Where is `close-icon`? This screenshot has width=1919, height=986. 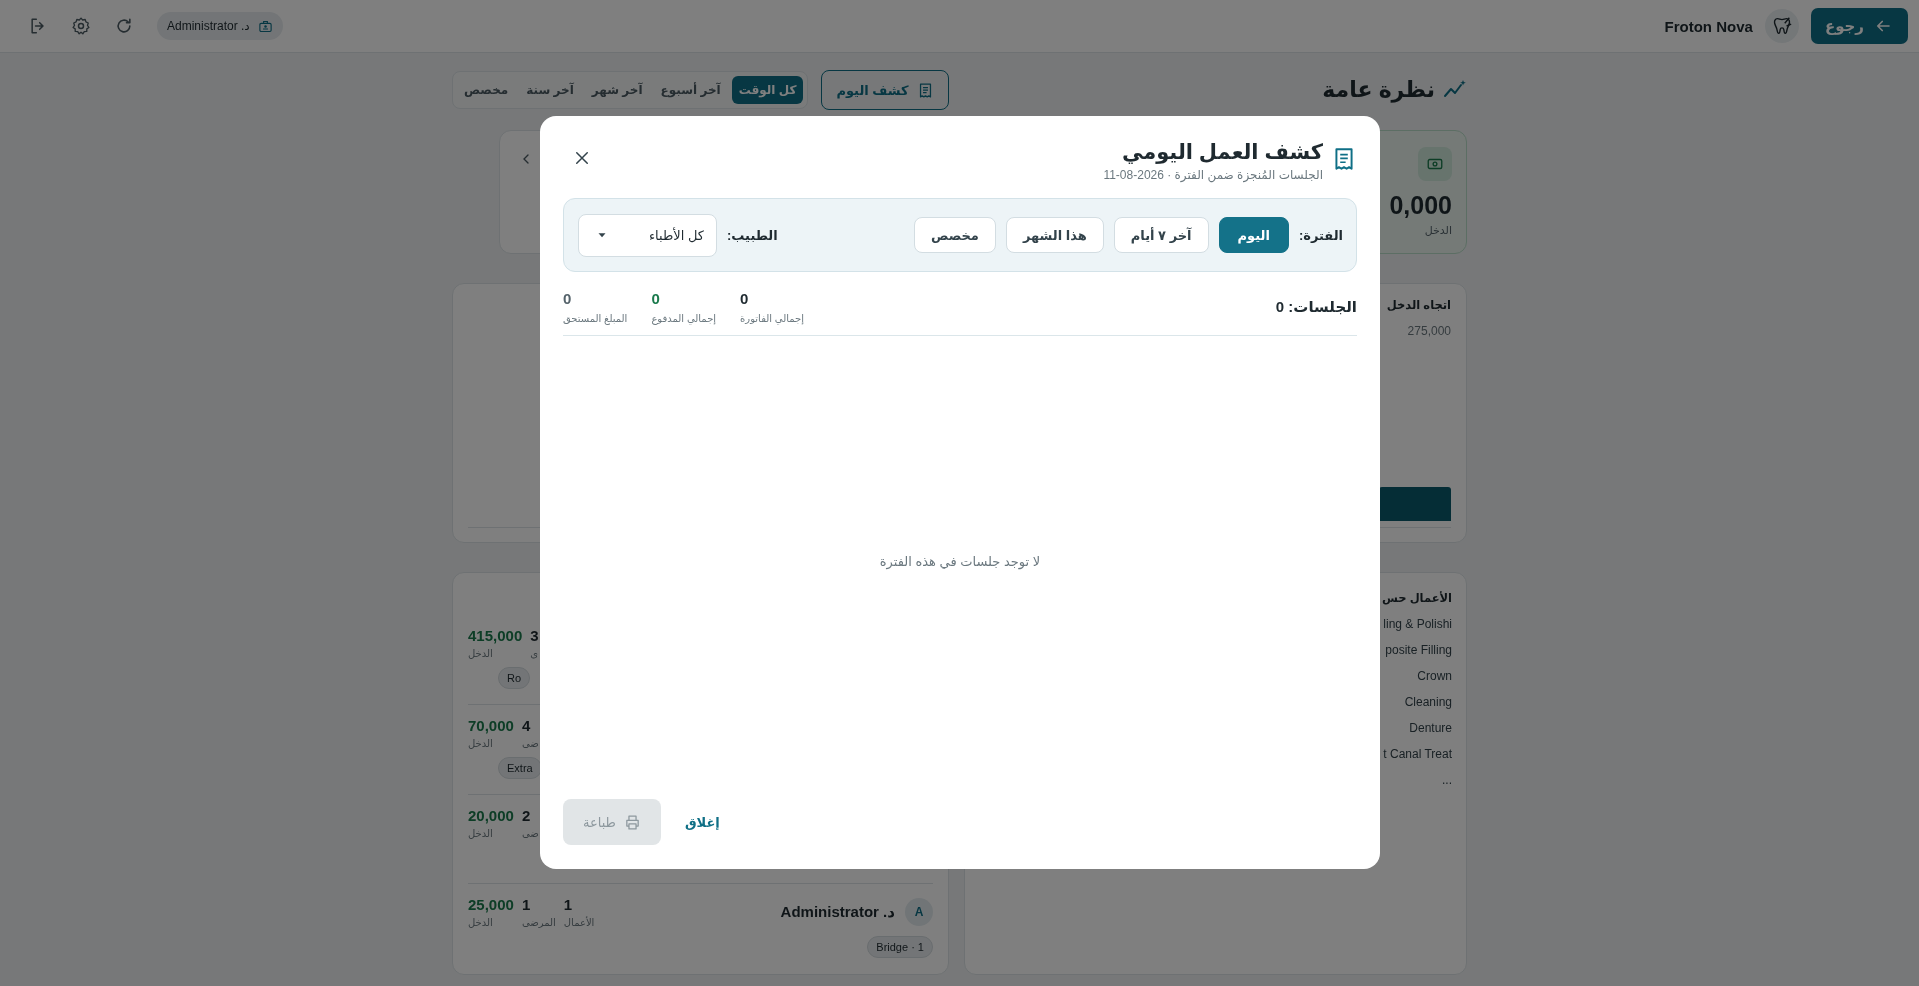 close-icon is located at coordinates (582, 158).